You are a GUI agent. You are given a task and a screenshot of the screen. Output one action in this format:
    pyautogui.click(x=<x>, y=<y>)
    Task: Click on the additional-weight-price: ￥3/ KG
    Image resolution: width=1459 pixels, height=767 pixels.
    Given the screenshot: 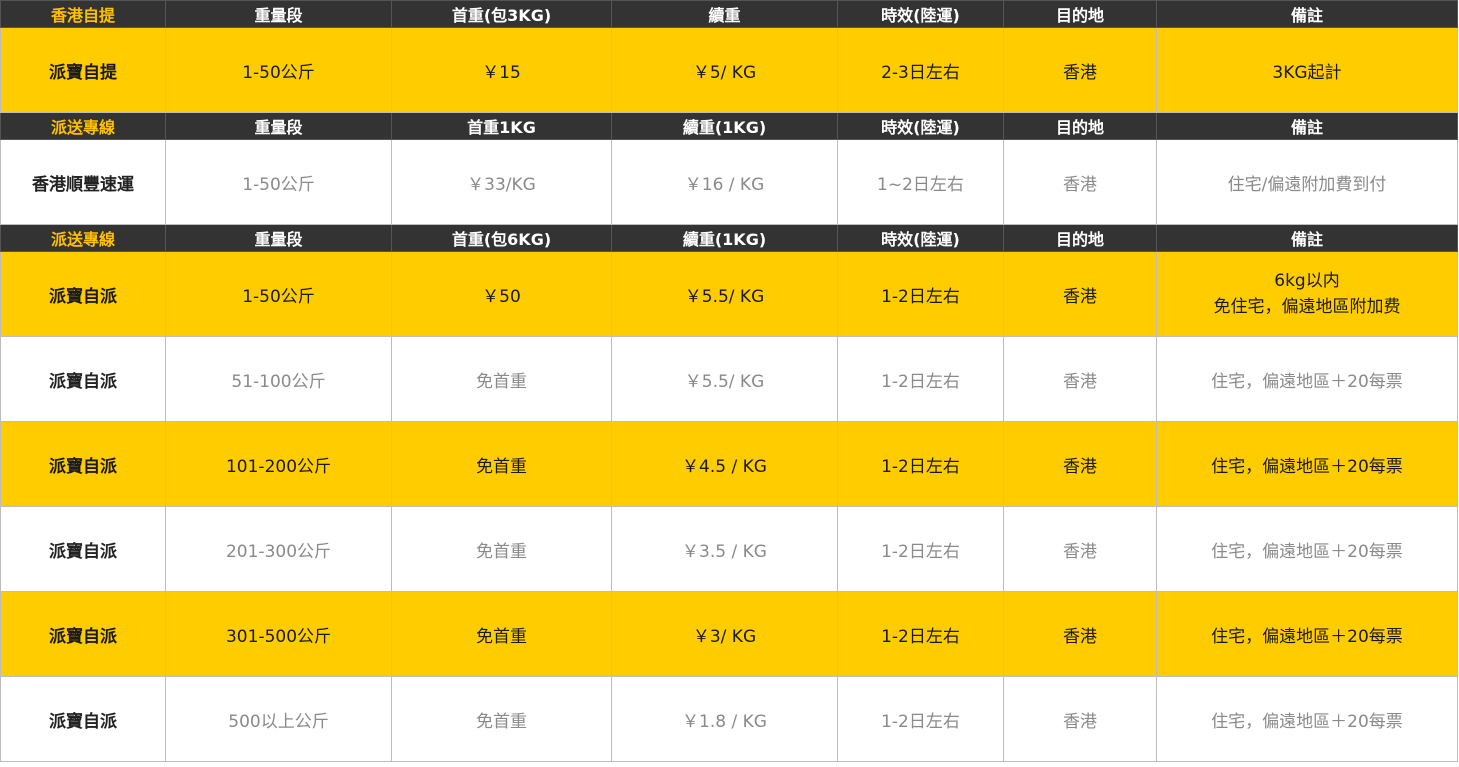 What is the action you would take?
    pyautogui.click(x=724, y=634)
    